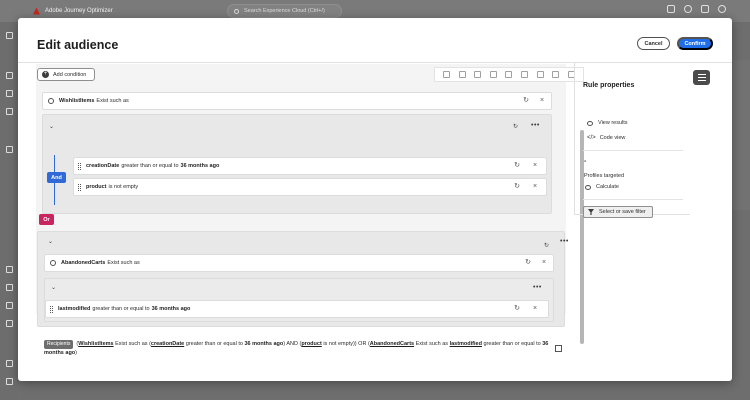 The height and width of the screenshot is (400, 750). Describe the element at coordinates (591, 138) in the screenshot. I see `code-icon: </>` at that location.